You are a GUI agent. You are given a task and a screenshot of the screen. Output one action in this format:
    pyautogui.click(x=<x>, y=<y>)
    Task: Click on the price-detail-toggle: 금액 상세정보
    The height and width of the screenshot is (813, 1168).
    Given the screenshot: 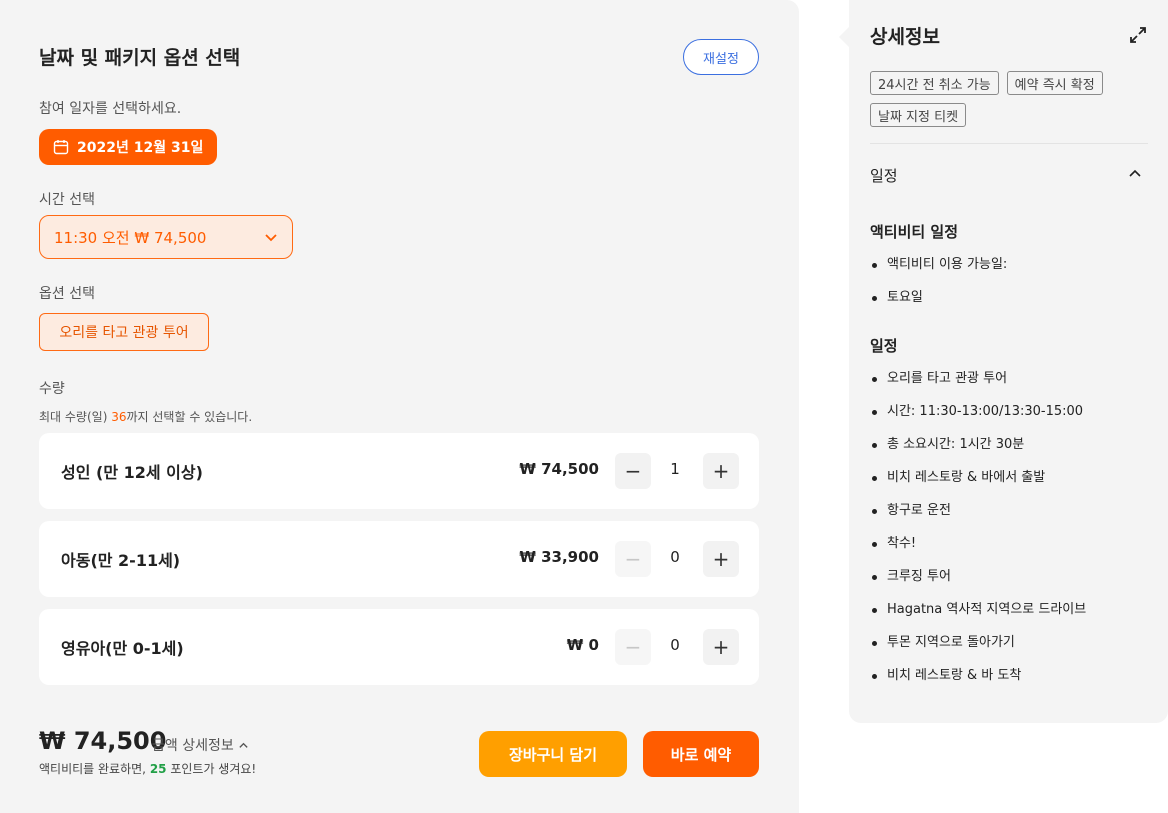 What is the action you would take?
    pyautogui.click(x=200, y=745)
    